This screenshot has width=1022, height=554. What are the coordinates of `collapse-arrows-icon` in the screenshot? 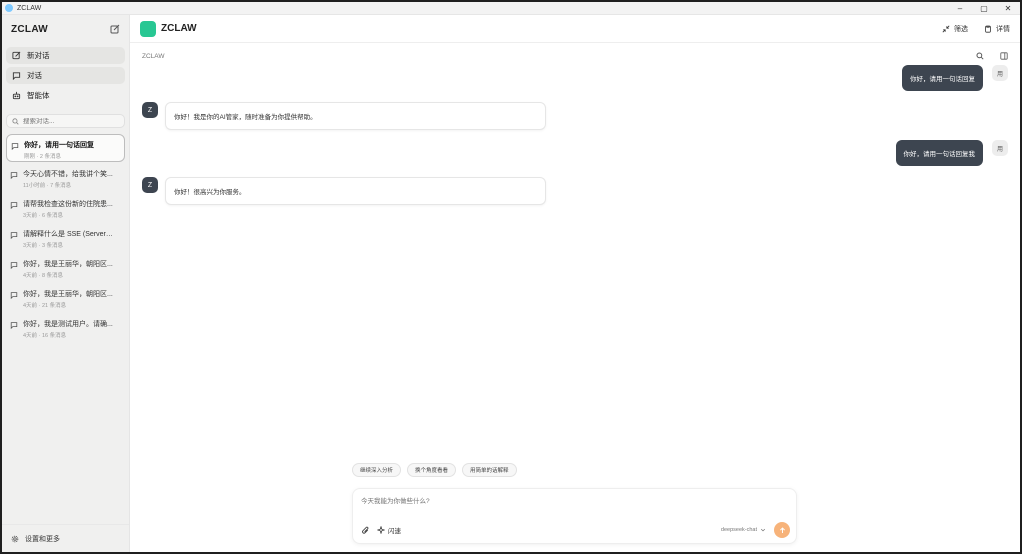 It's located at (946, 28).